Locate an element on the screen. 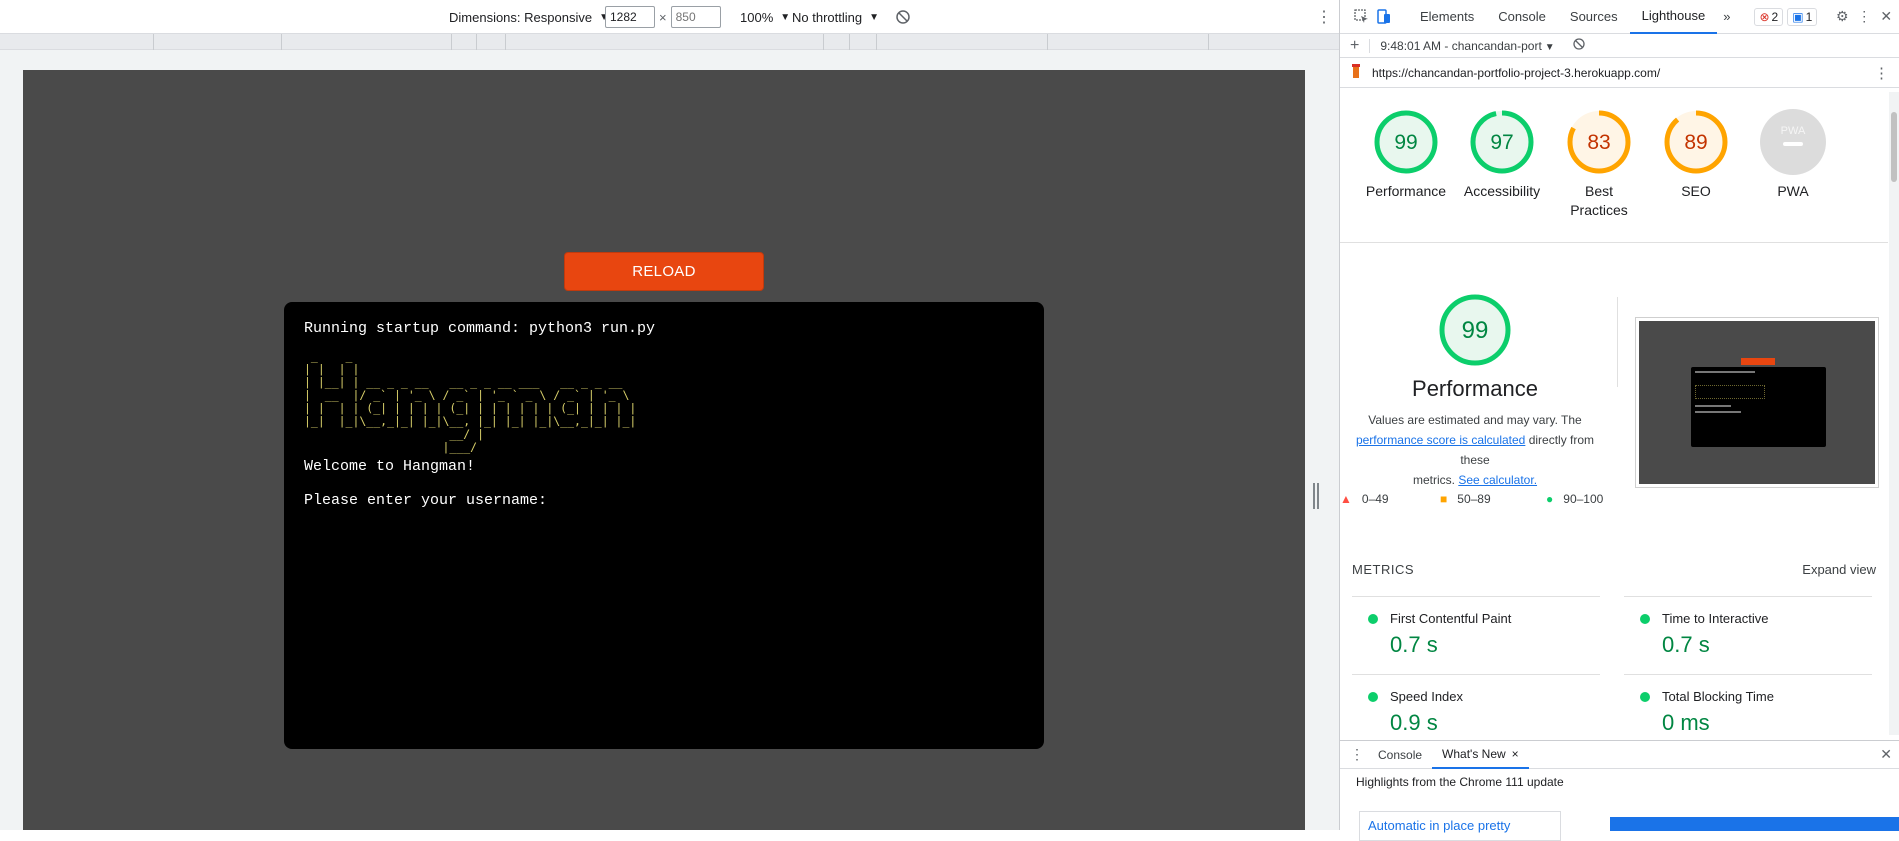 Image resolution: width=1899 pixels, height=841 pixels. see-calculator-link: See calculator. is located at coordinates (1497, 480).